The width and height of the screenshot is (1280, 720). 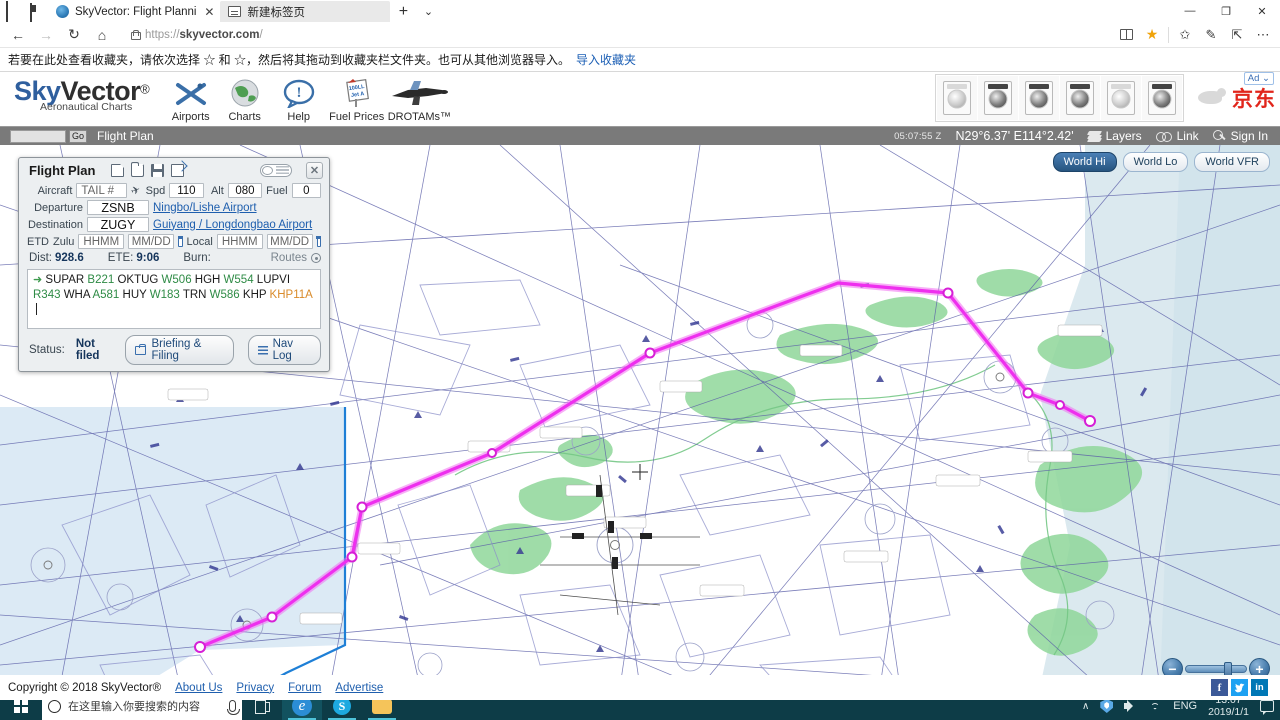 I want to click on map-search-input, so click(x=38, y=136).